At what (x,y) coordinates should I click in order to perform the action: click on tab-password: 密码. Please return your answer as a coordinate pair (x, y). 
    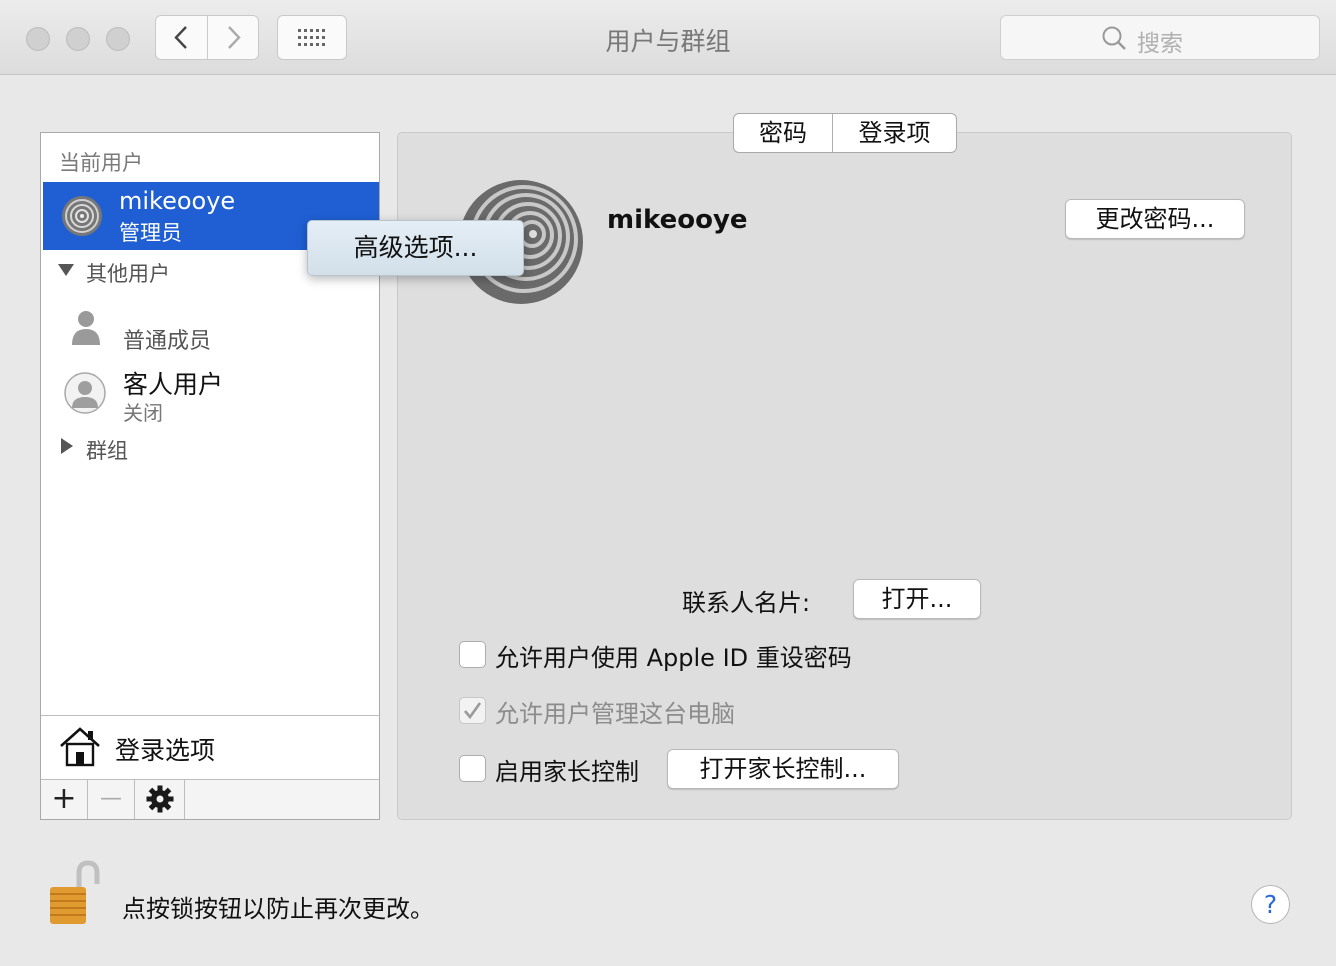
    Looking at the image, I should click on (783, 133).